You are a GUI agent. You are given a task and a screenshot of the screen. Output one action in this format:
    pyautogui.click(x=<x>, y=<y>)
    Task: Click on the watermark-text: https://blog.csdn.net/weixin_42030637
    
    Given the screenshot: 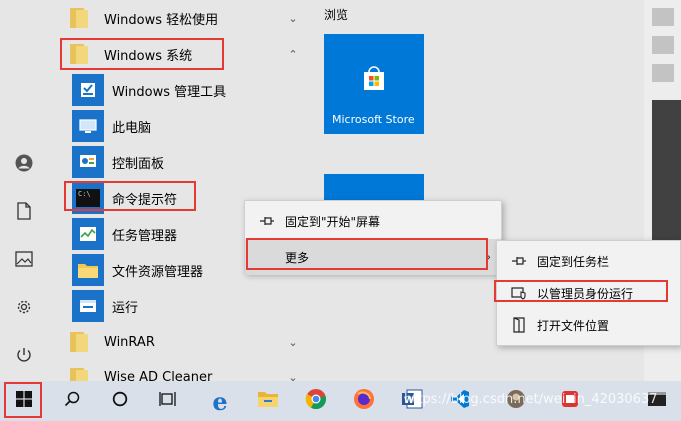 What is the action you would take?
    pyautogui.click(x=531, y=399)
    